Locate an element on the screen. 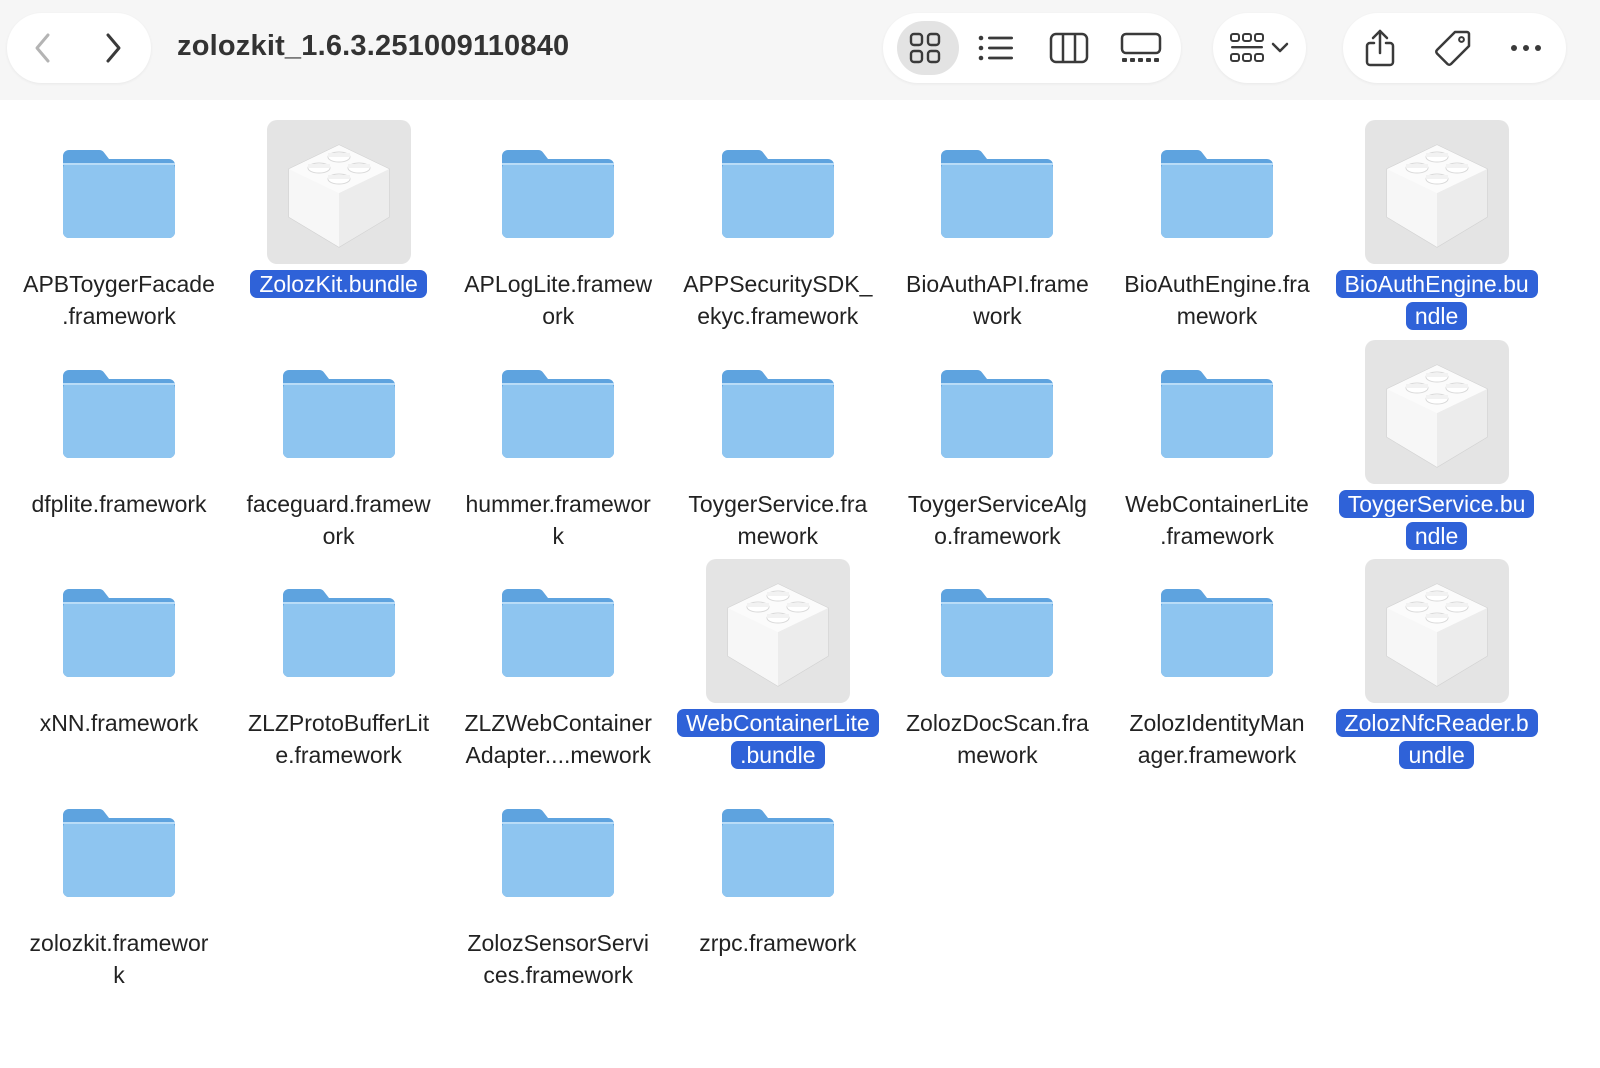  item-name-line: ZolozSensorServi is located at coordinates (558, 942).